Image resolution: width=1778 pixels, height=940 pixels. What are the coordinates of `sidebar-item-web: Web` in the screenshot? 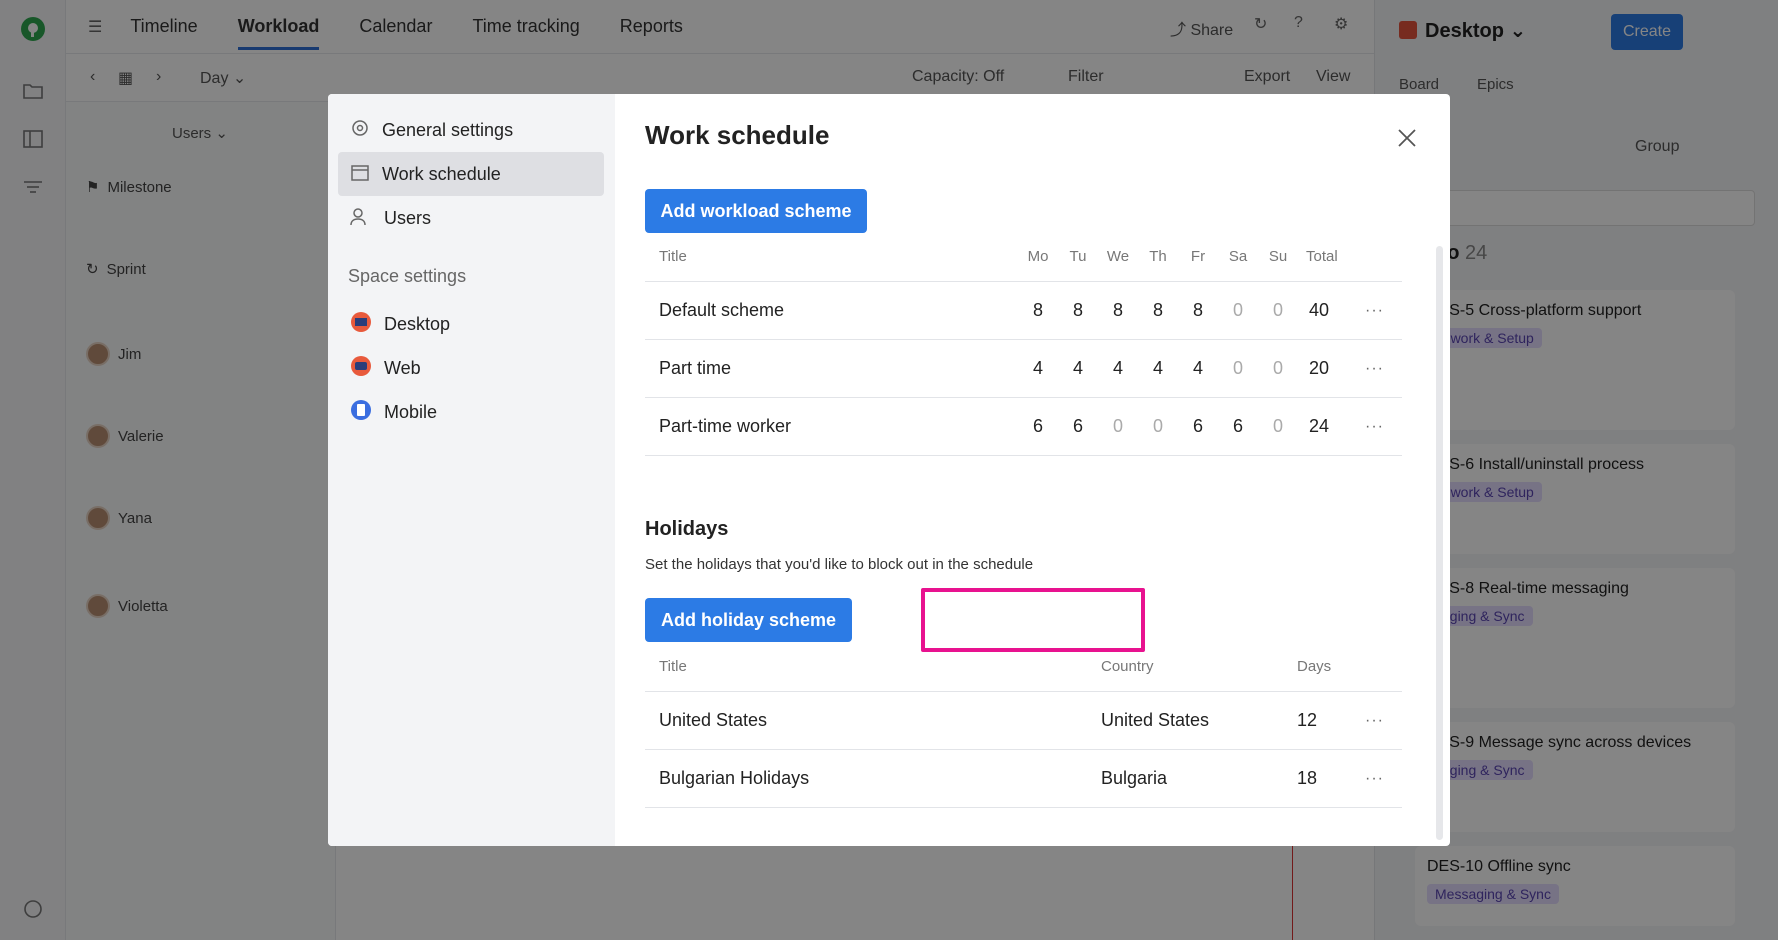 It's located at (471, 368).